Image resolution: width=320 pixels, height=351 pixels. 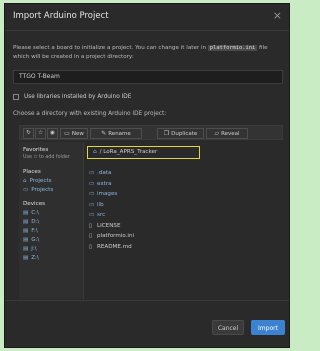 What do you see at coordinates (61, 16) in the screenshot?
I see `dialog-title: Import Arduino Project` at bounding box center [61, 16].